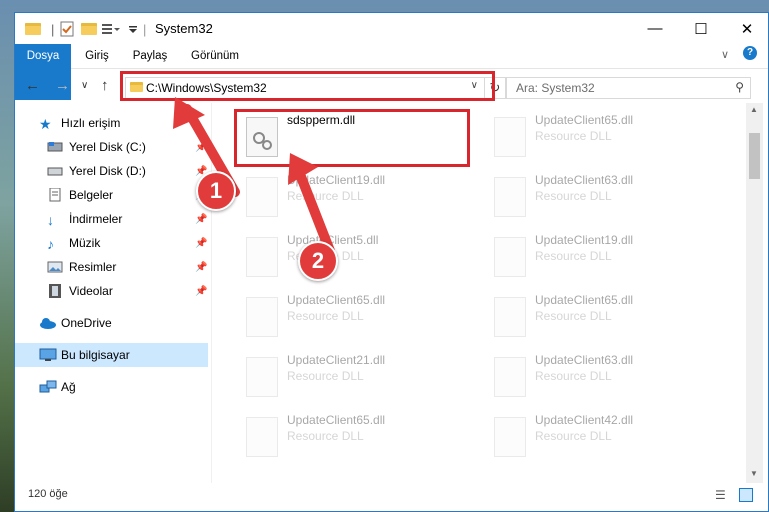  I want to click on cloud-icon, so click(47, 323).